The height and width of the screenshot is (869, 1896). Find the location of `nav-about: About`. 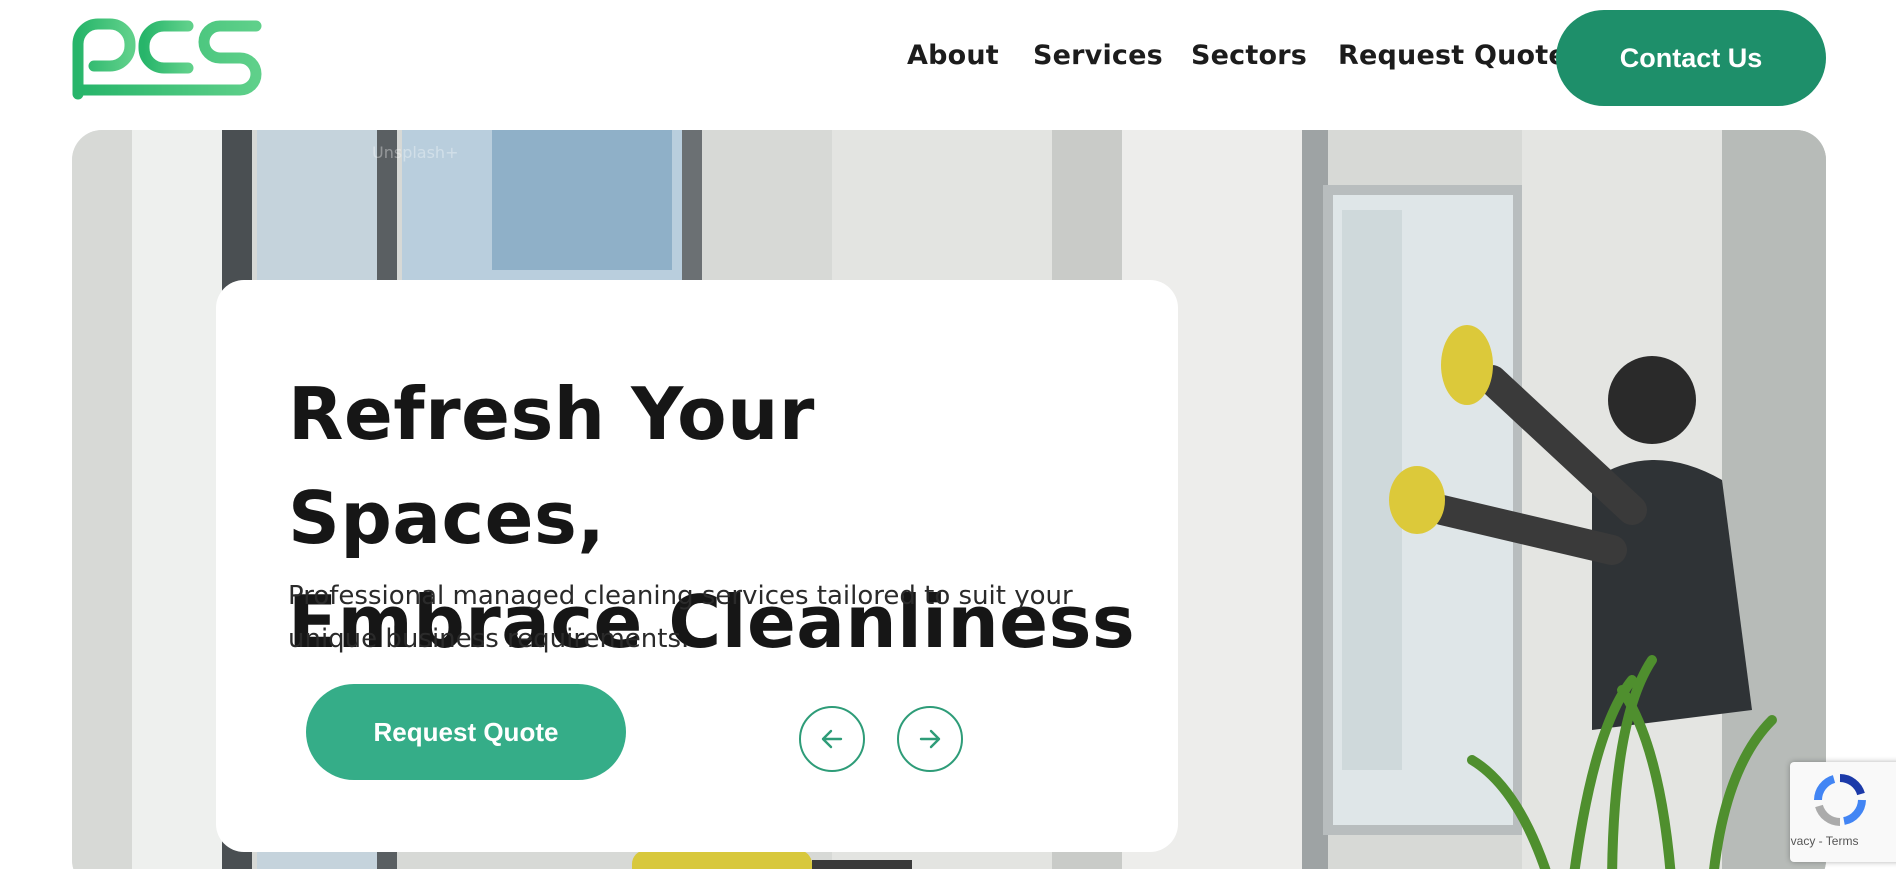

nav-about: About is located at coordinates (953, 55).